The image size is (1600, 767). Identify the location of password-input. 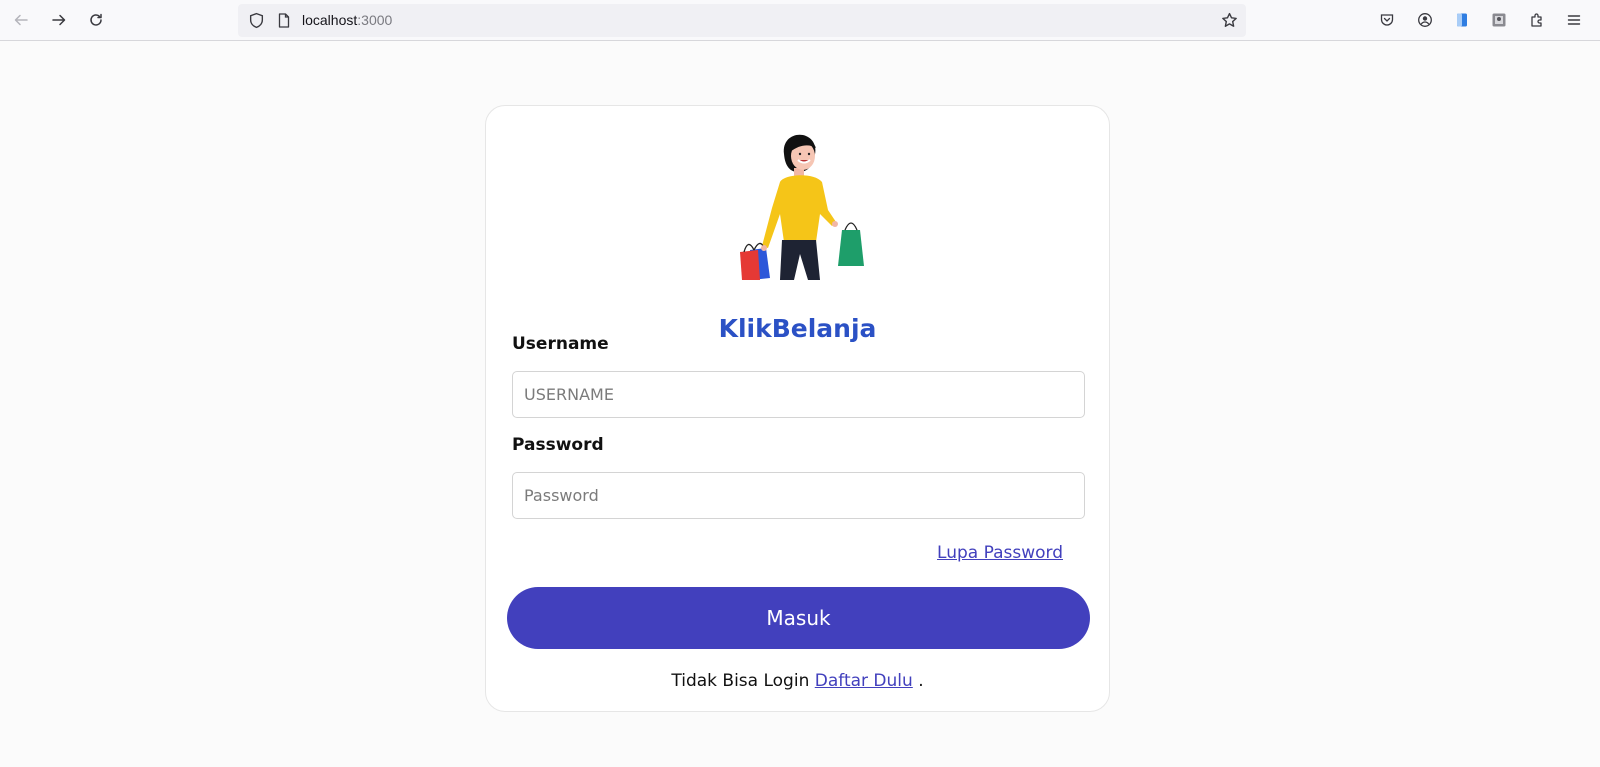
(798, 495).